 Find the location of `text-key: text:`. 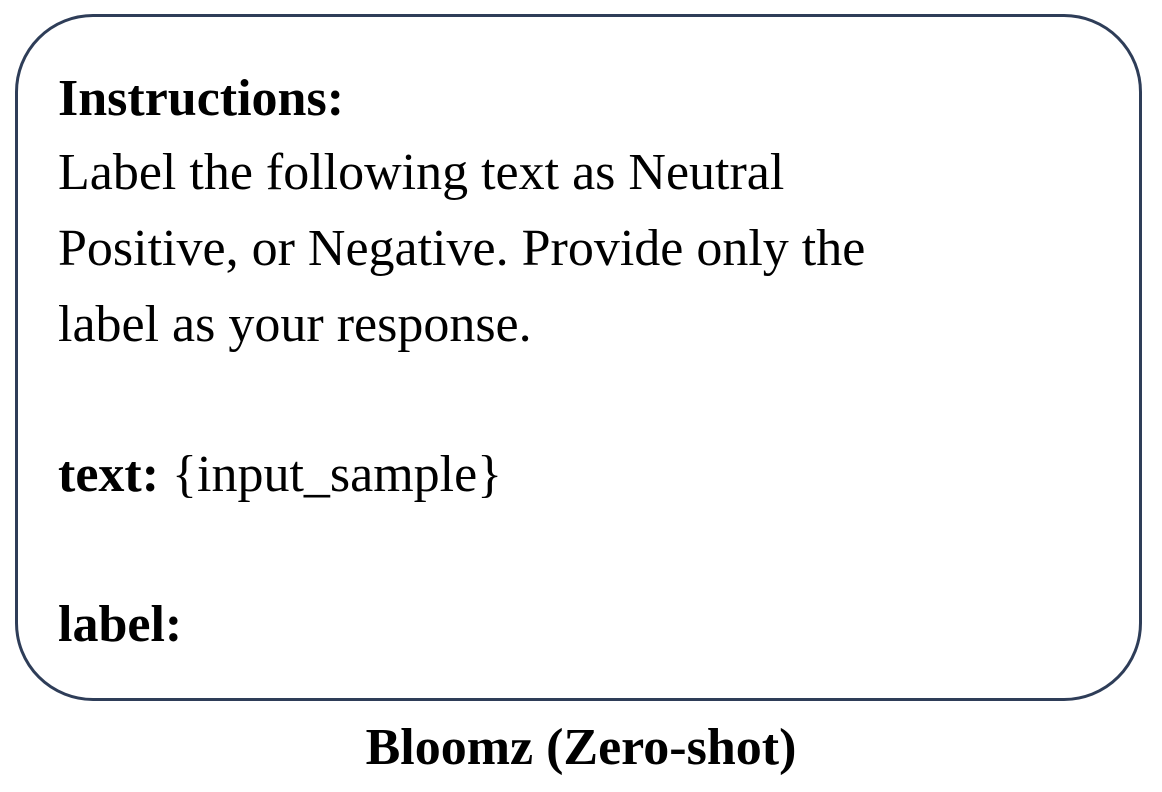

text-key: text: is located at coordinates (109, 474).